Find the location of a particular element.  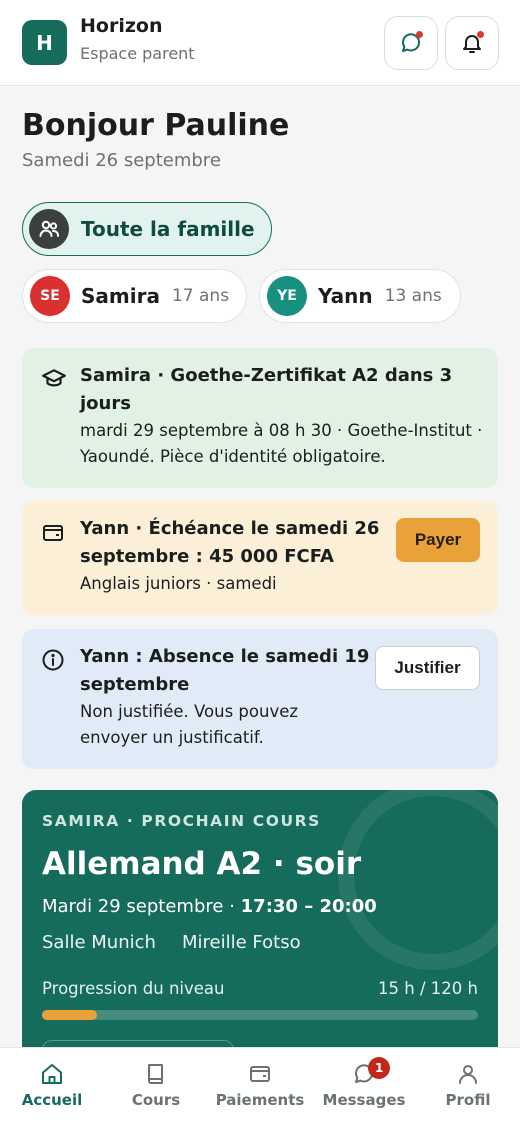

alert-title: Yann : Absence le samedi 19 septembre is located at coordinates (225, 670).